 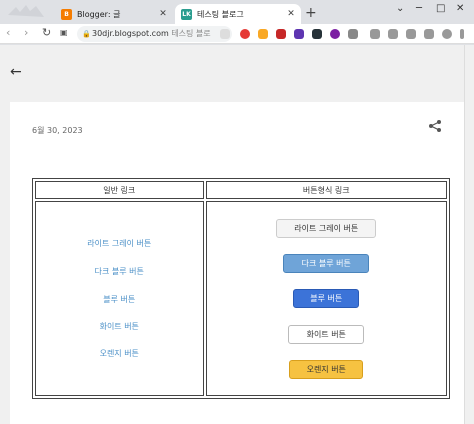 What do you see at coordinates (16, 72) in the screenshot?
I see `back-arrow-icon: ←` at bounding box center [16, 72].